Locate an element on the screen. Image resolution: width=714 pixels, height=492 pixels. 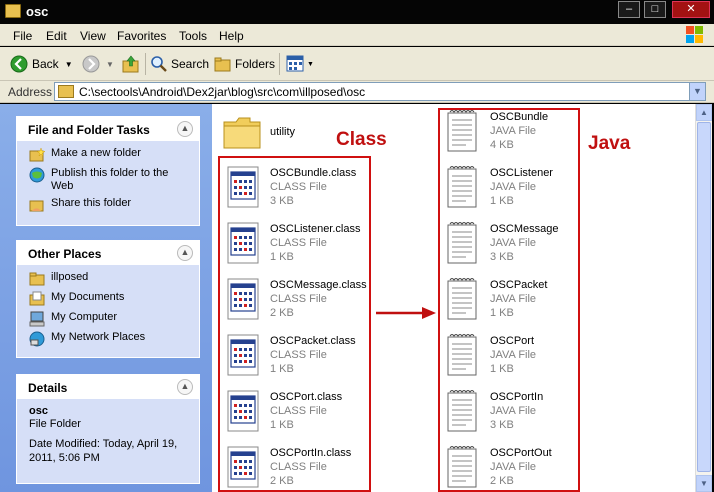
folders-icon is located at coordinates (222, 64).